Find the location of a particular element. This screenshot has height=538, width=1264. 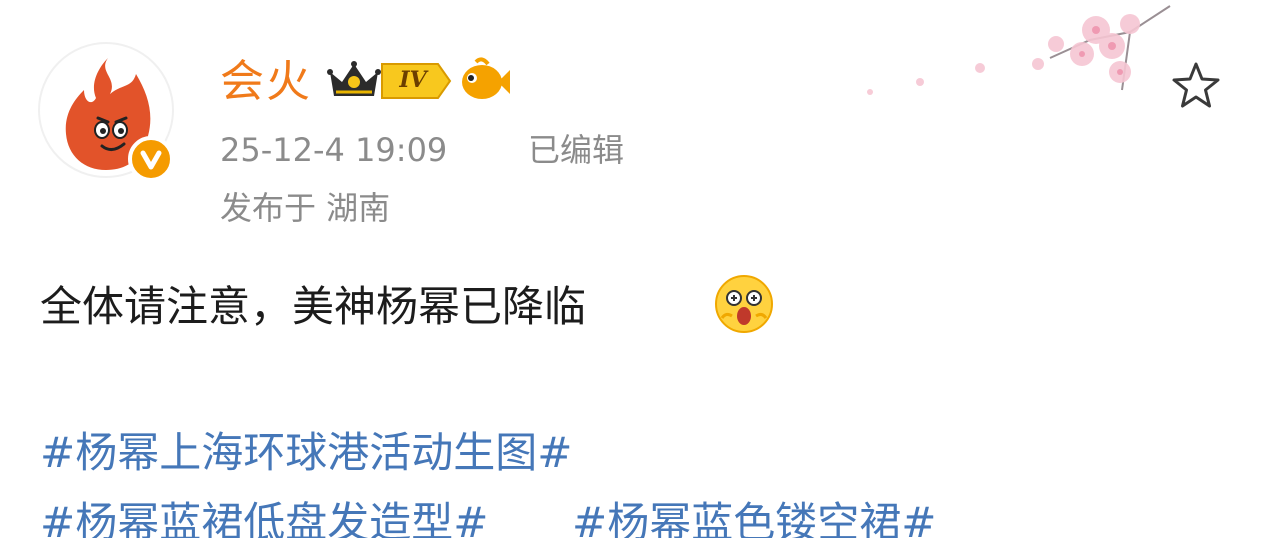

star-outline-icon is located at coordinates (1196, 86).